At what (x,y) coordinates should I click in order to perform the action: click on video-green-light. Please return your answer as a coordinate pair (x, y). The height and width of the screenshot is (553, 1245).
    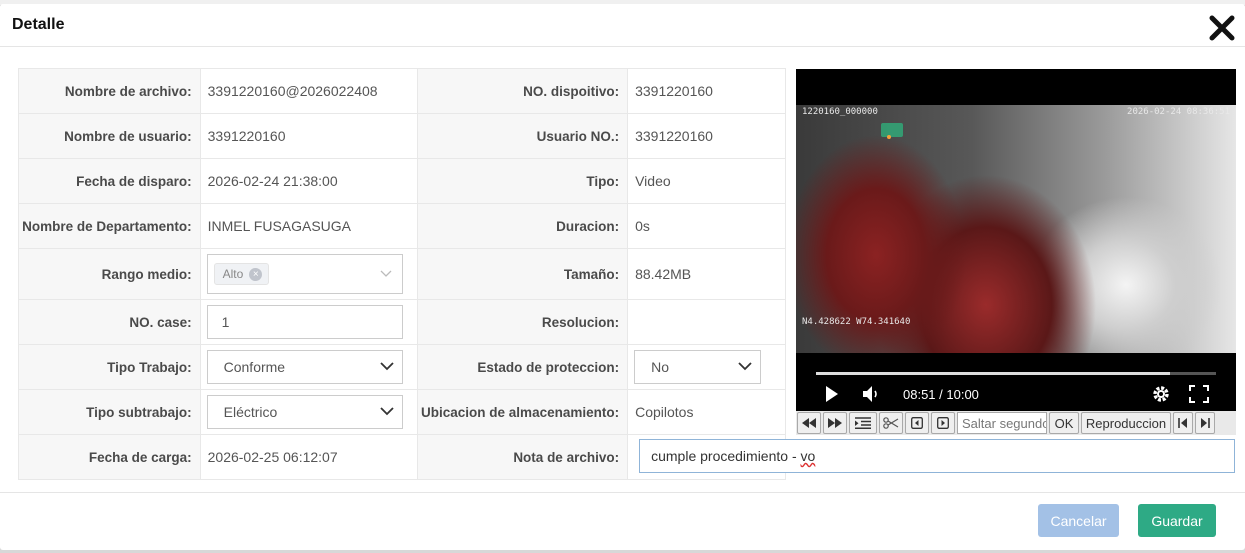
    Looking at the image, I should click on (892, 130).